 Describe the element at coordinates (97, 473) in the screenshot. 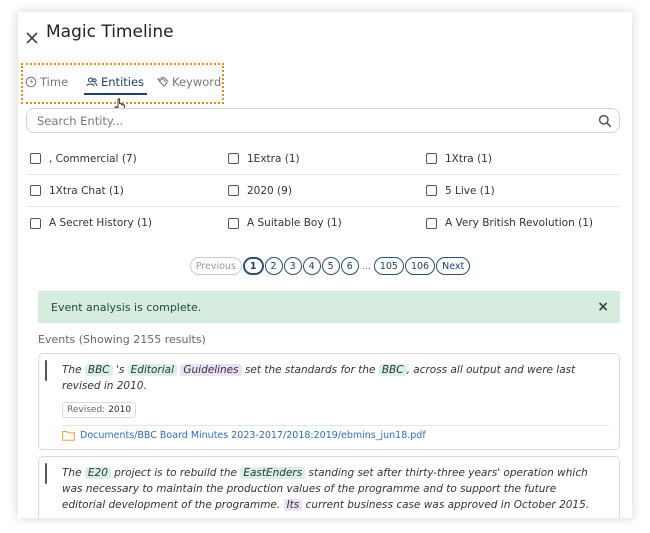

I see `entity-tag: E20` at that location.